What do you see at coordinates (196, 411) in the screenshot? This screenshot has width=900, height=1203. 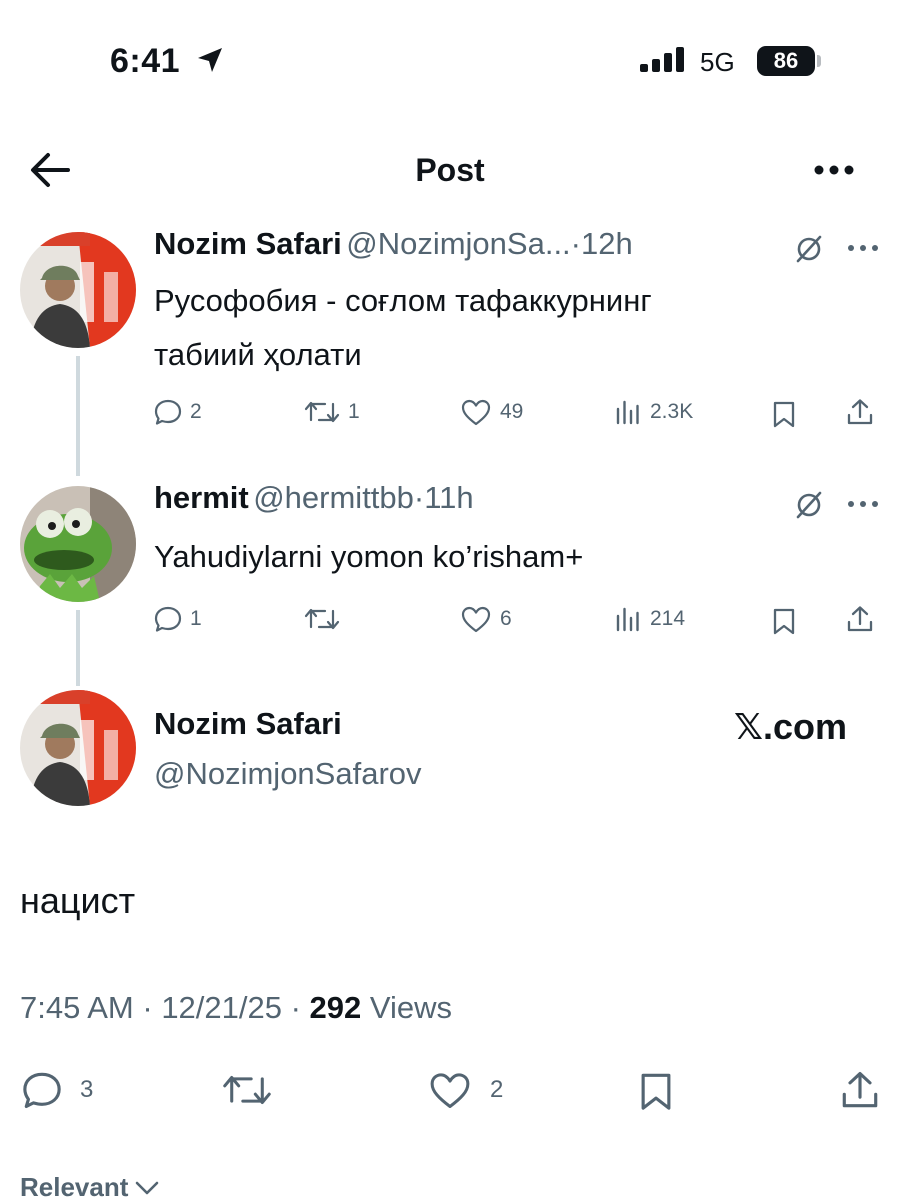 I see `reply-count: 2` at bounding box center [196, 411].